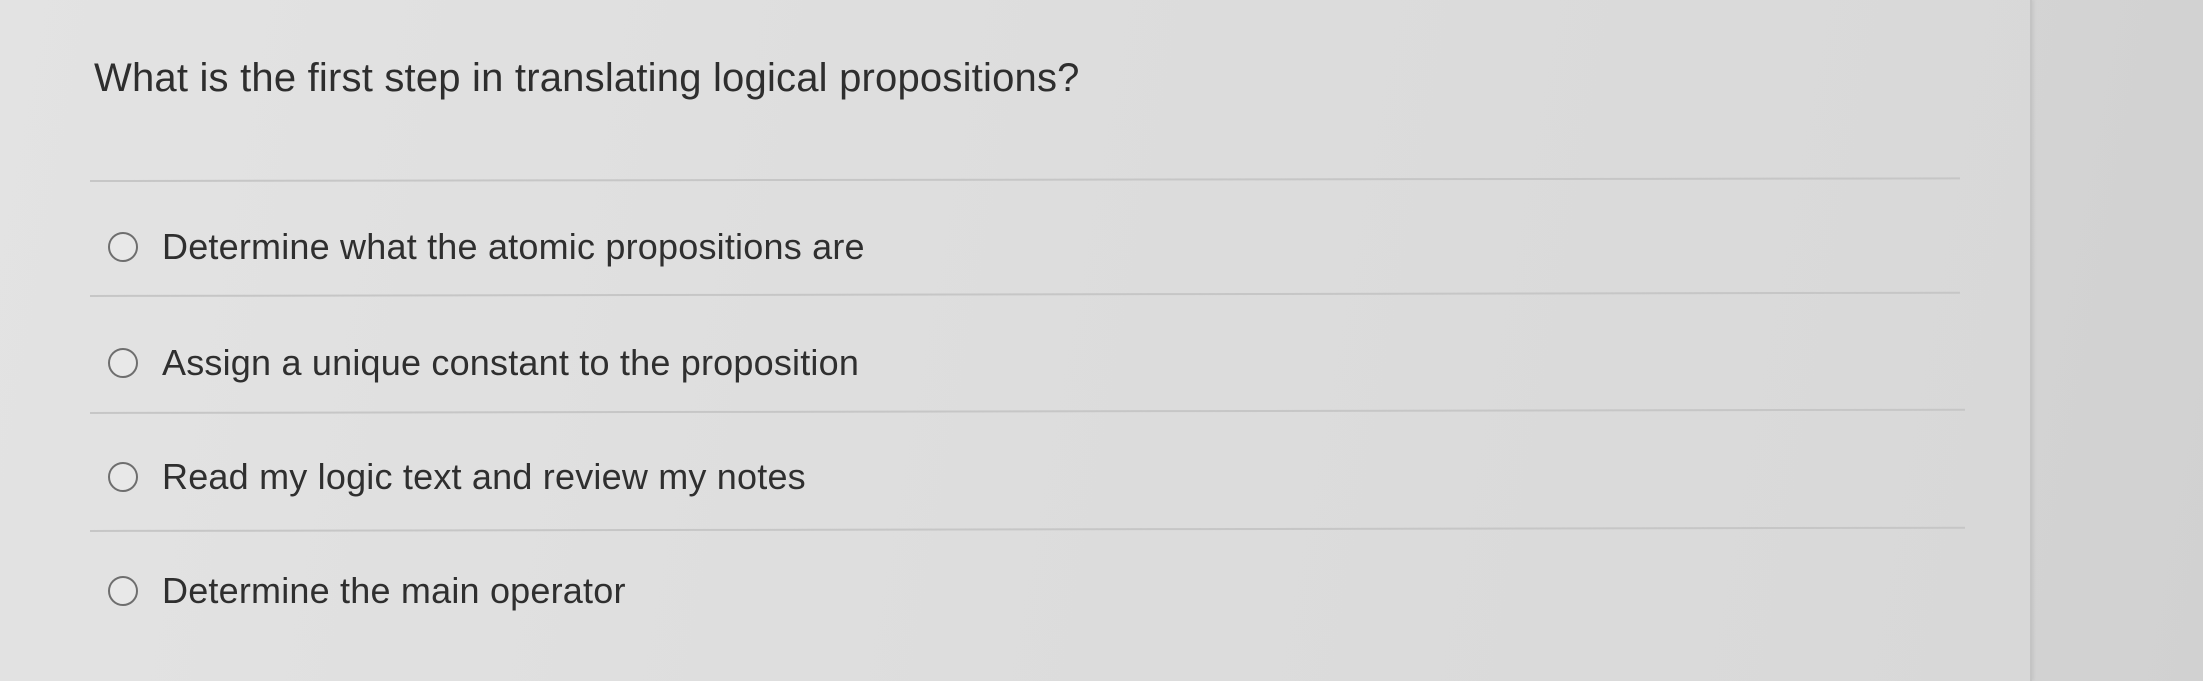  Describe the element at coordinates (1024, 179) in the screenshot. I see `question-divider` at that location.